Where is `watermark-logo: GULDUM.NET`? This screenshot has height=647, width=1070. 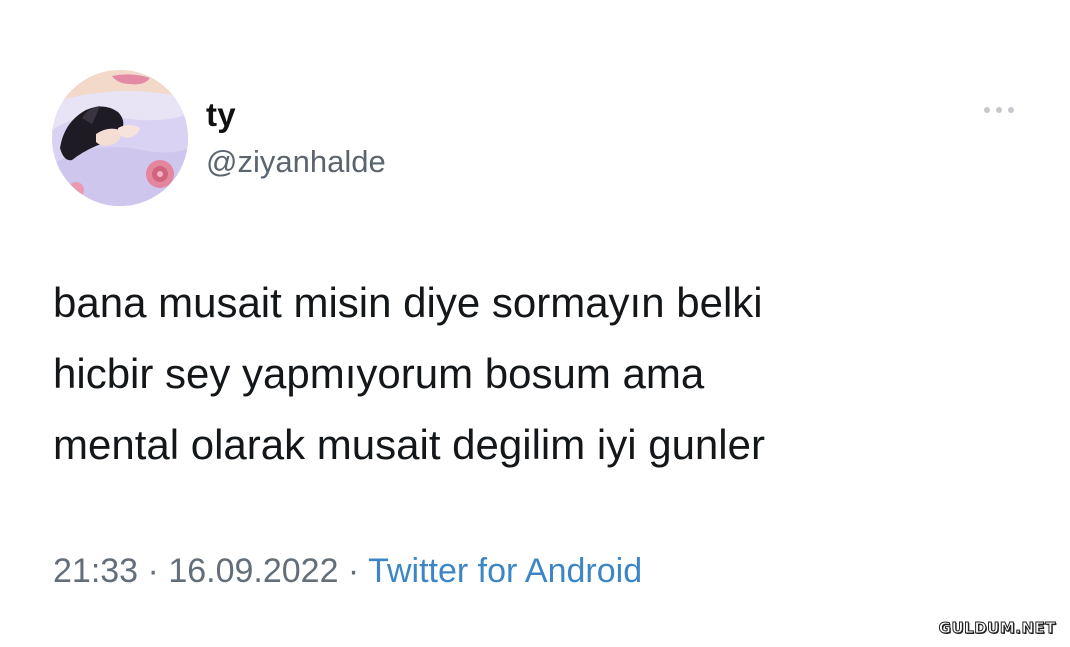
watermark-logo: GULDUM.NET is located at coordinates (997, 628).